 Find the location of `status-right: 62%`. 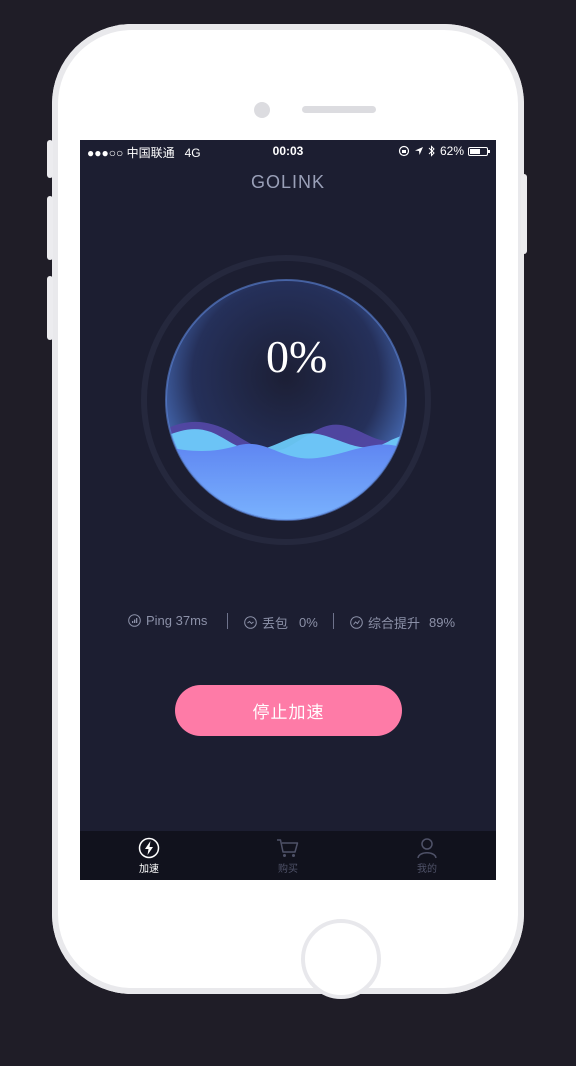

status-right: 62% is located at coordinates (444, 151).